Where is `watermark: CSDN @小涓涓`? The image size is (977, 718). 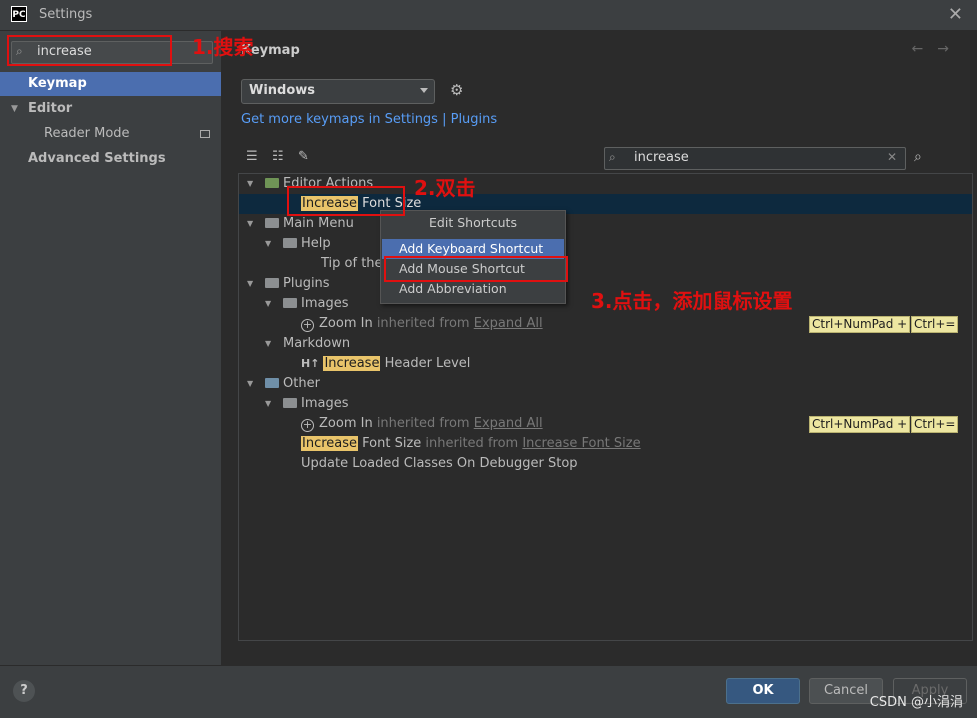 watermark: CSDN @小涓涓 is located at coordinates (916, 702).